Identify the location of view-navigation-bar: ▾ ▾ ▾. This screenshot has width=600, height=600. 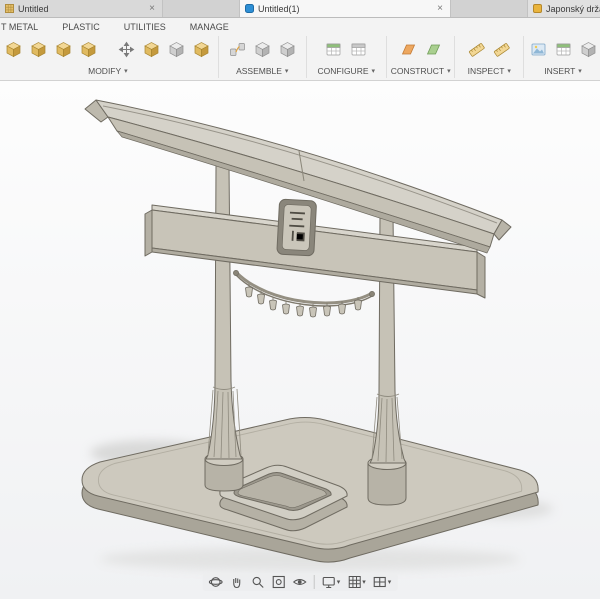
(300, 582).